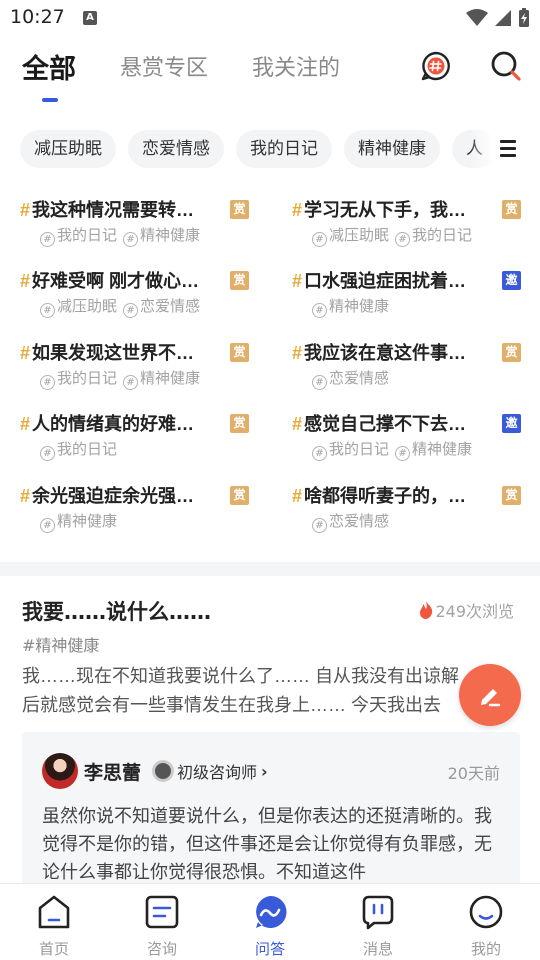 The width and height of the screenshot is (540, 960). I want to click on nav-messages: 消息, so click(378, 926).